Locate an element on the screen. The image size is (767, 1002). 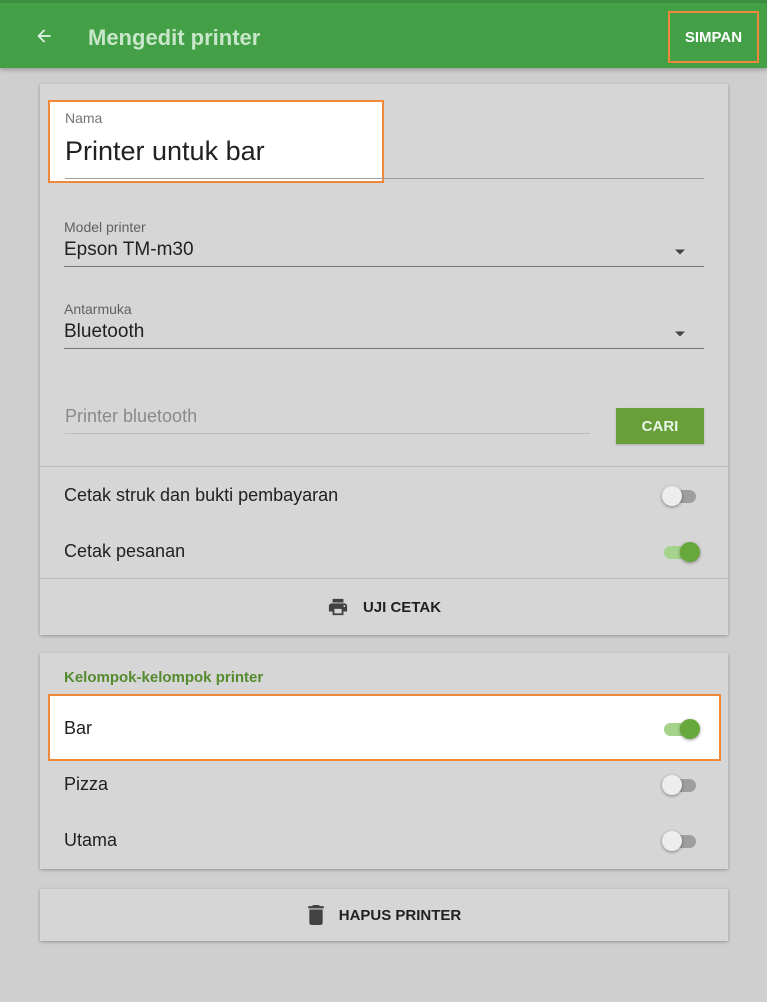
save-button: SIMPAN is located at coordinates (713, 37).